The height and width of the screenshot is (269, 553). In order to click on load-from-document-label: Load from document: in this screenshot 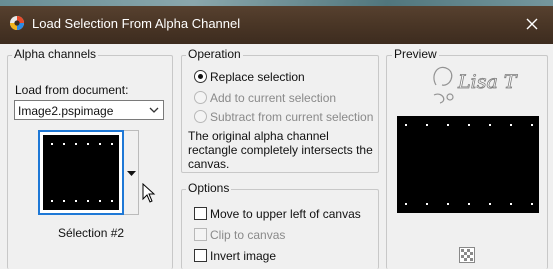, I will do `click(72, 90)`.